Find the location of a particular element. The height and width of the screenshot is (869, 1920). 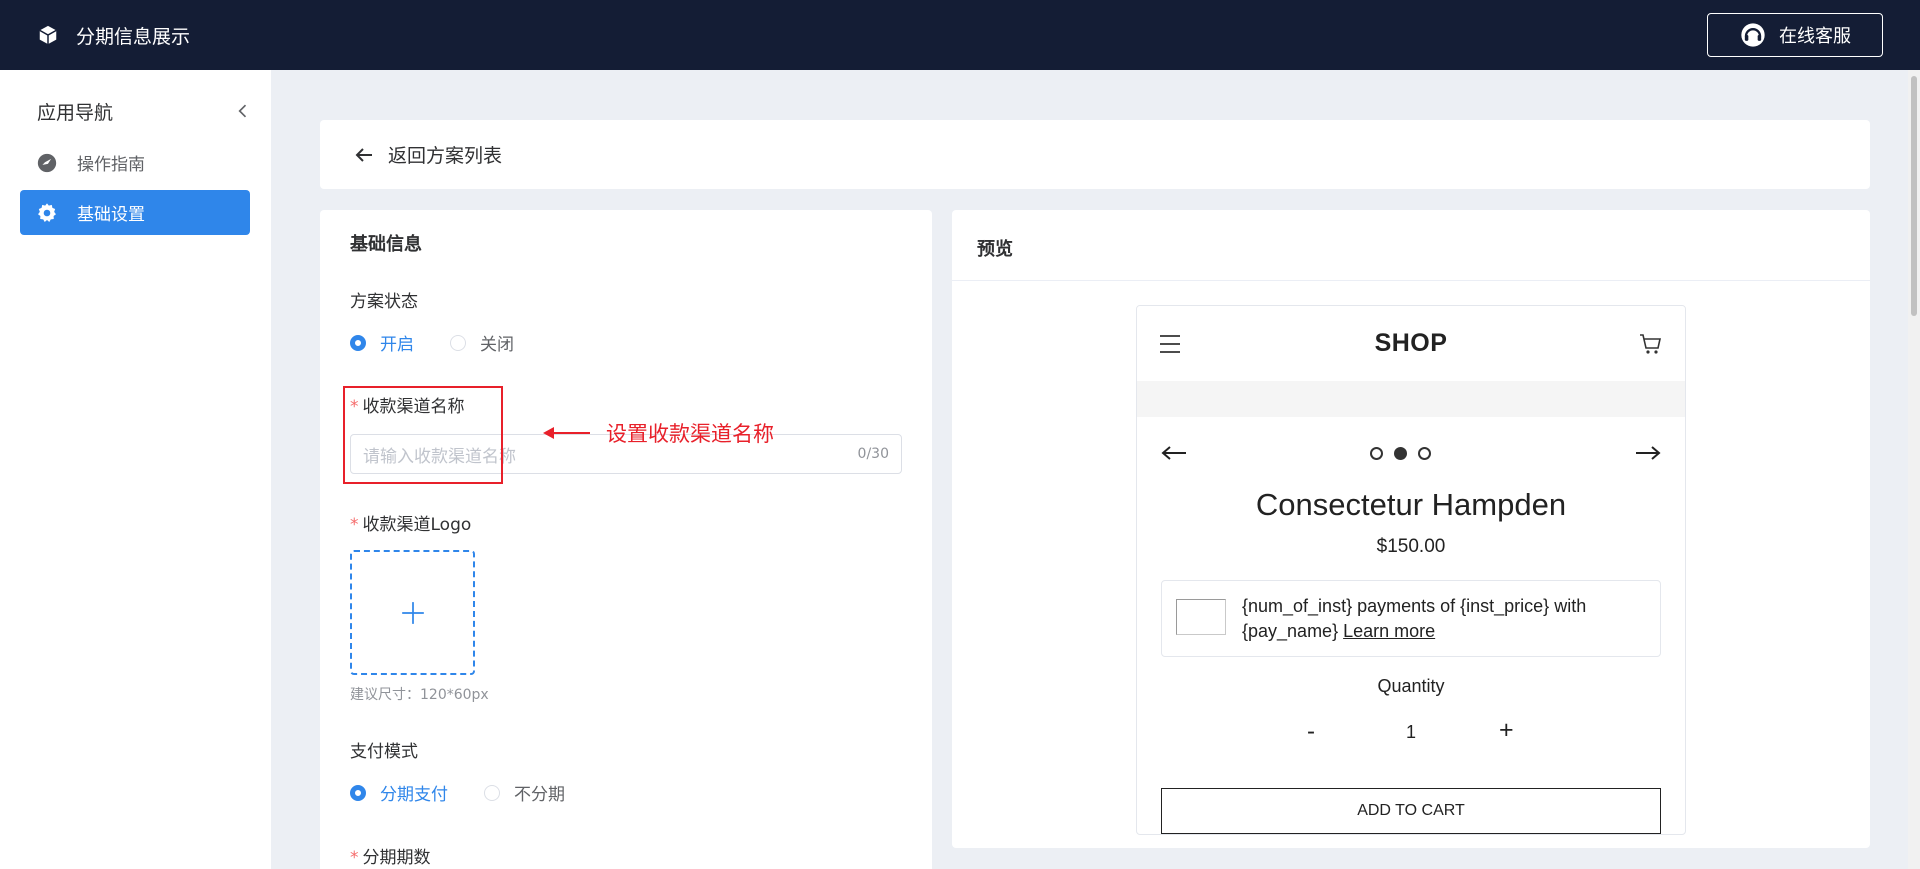

broken-image-icon is located at coordinates (1201, 617).